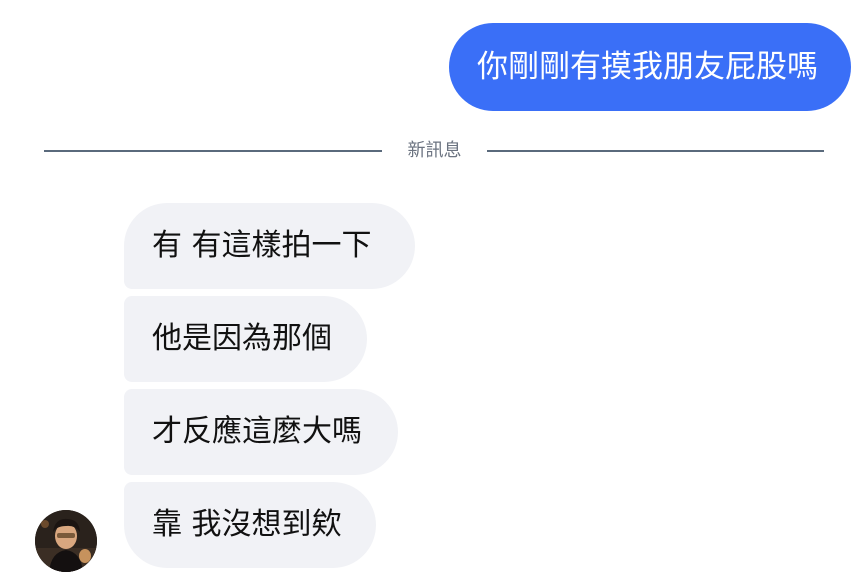 This screenshot has height=587, width=867. What do you see at coordinates (269, 246) in the screenshot?
I see `incoming-message-bubble: 有 有這樣拍一下` at bounding box center [269, 246].